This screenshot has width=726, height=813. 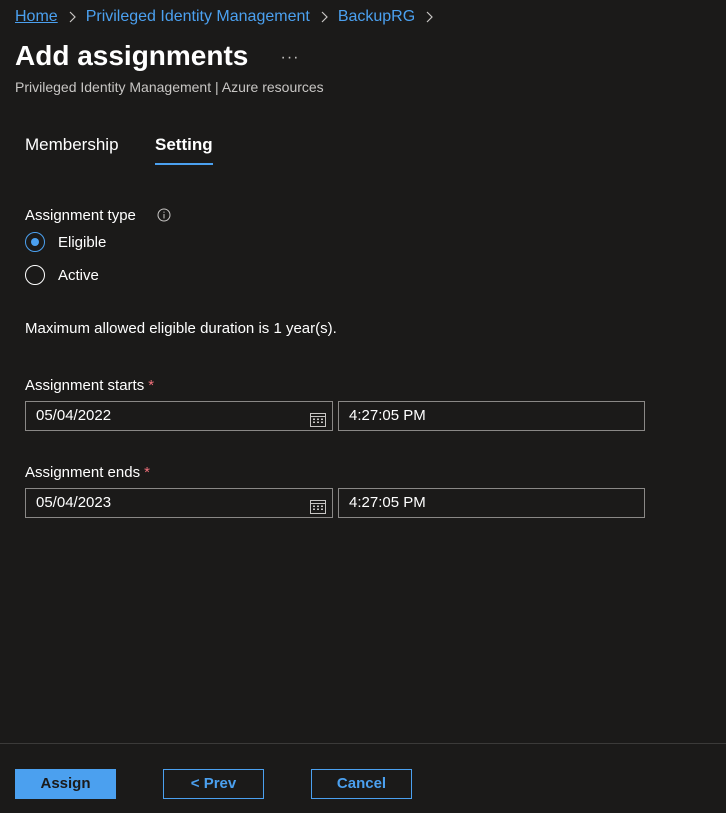 What do you see at coordinates (35, 275) in the screenshot?
I see `radio-button-unchecked` at bounding box center [35, 275].